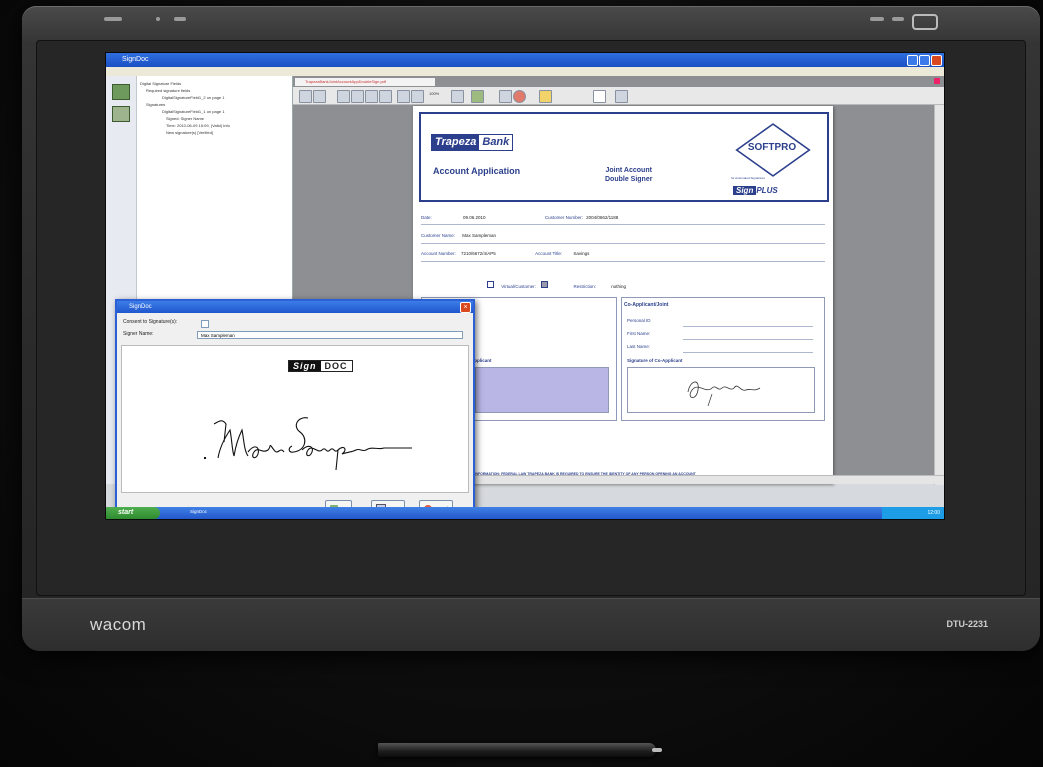 The height and width of the screenshot is (767, 1043). I want to click on value: 2004/0662/1188, so click(602, 217).